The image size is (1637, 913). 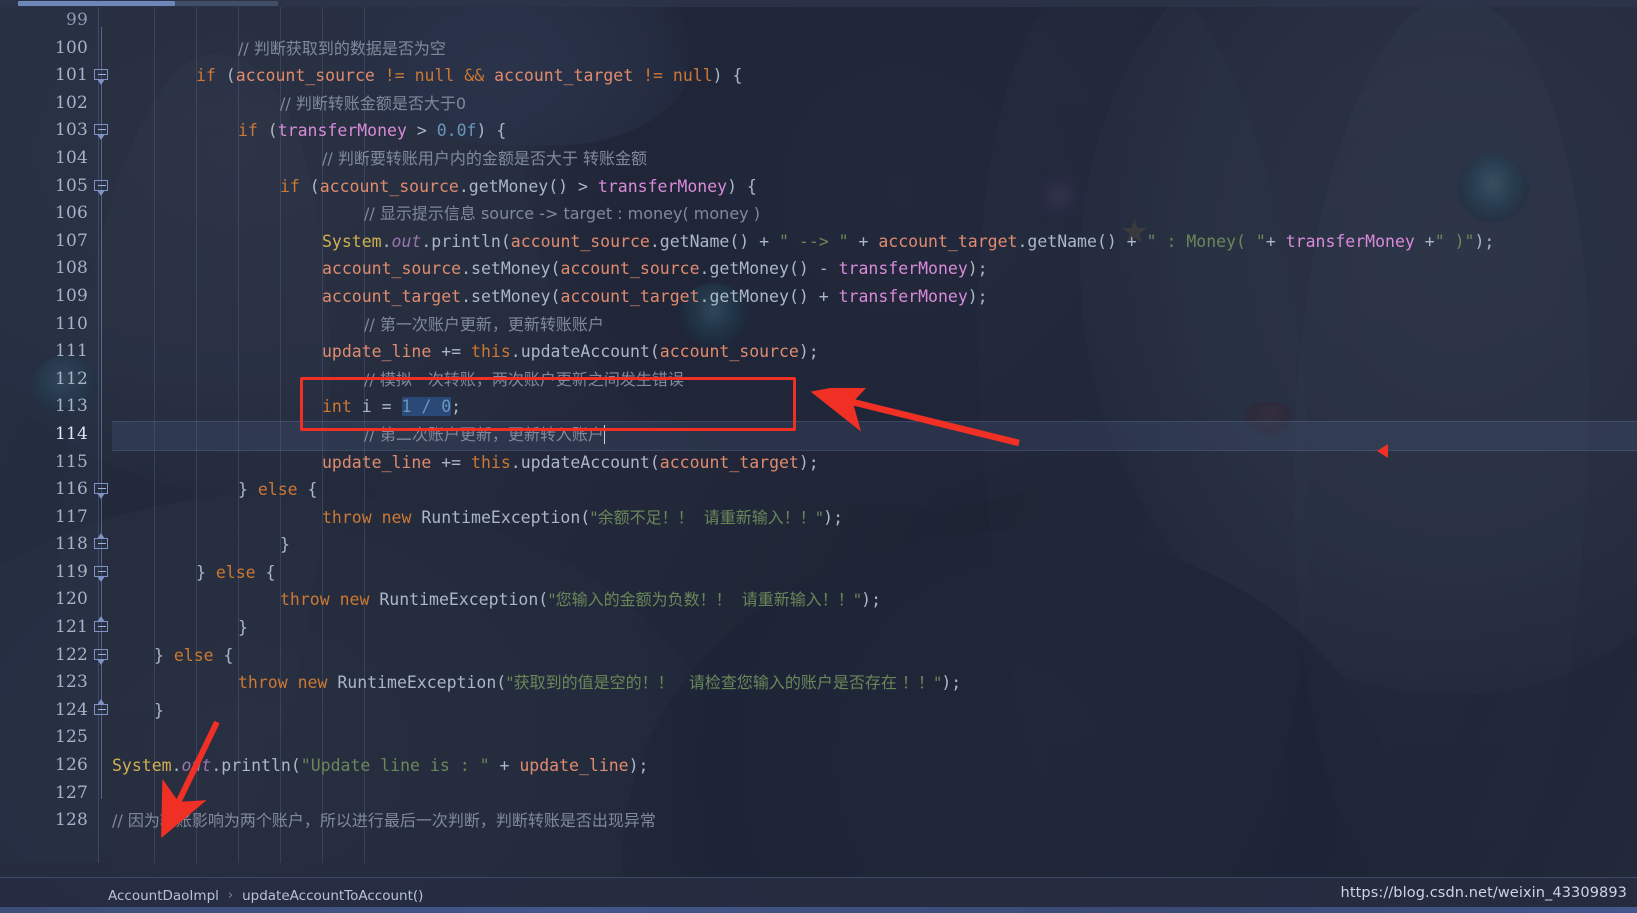 I want to click on gutter-line-127: 127, so click(x=49, y=794).